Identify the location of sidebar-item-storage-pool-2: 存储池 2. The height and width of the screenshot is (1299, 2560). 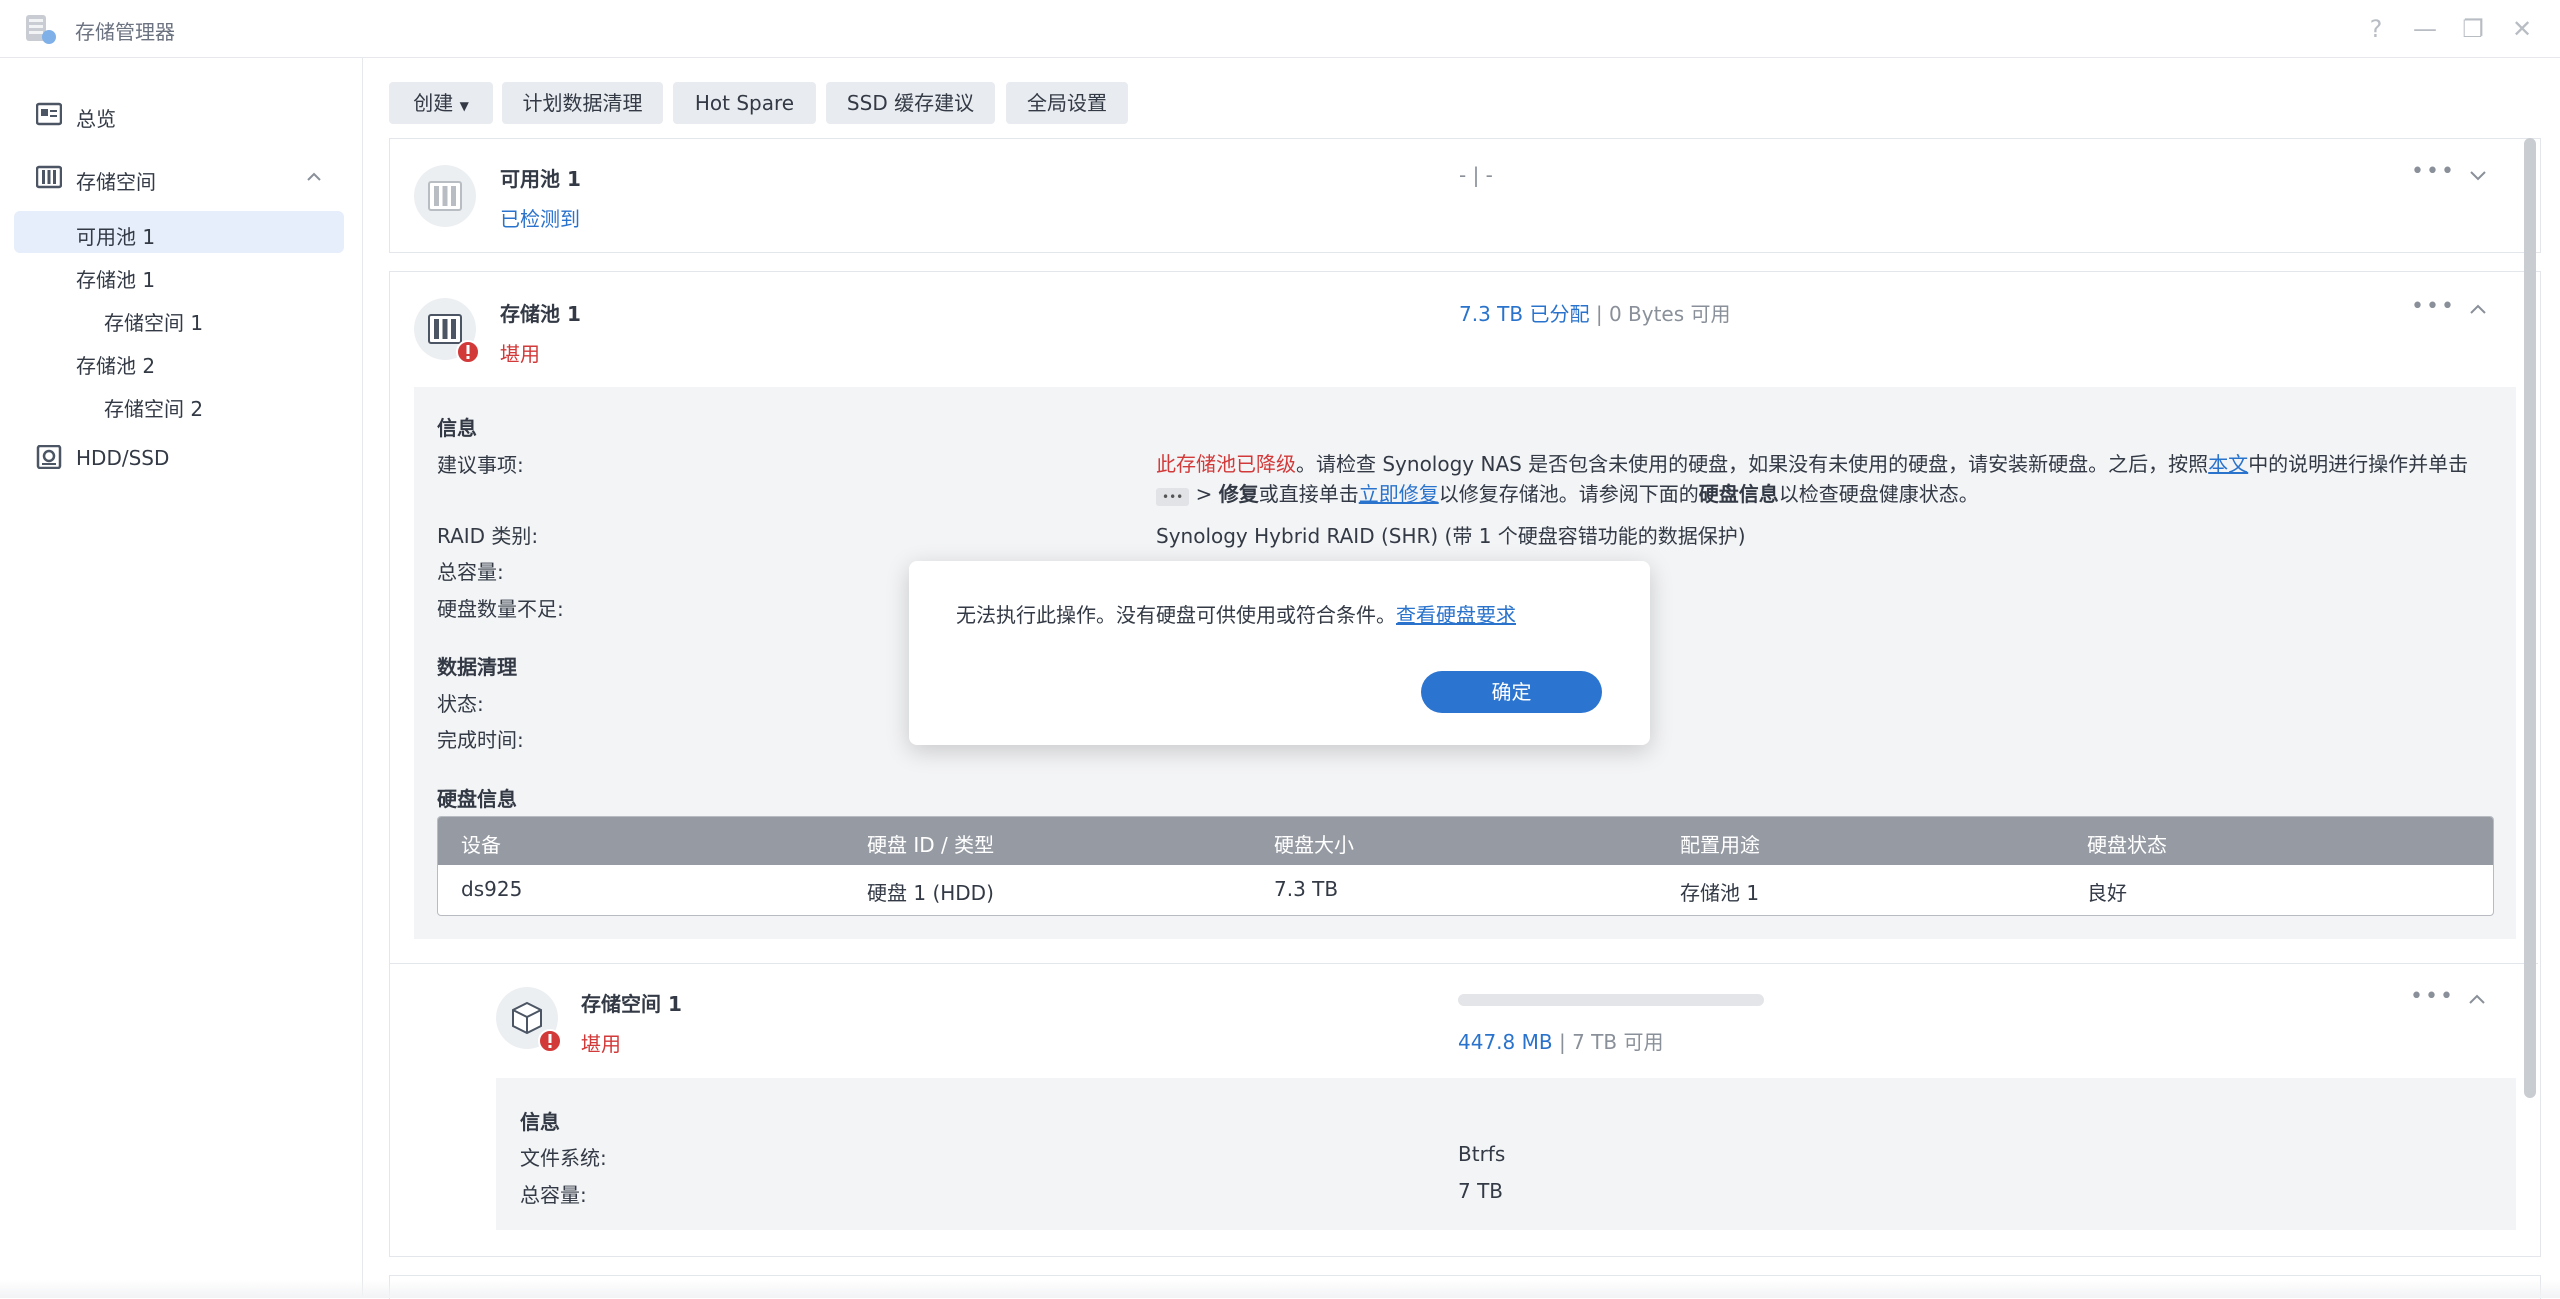
(179, 361).